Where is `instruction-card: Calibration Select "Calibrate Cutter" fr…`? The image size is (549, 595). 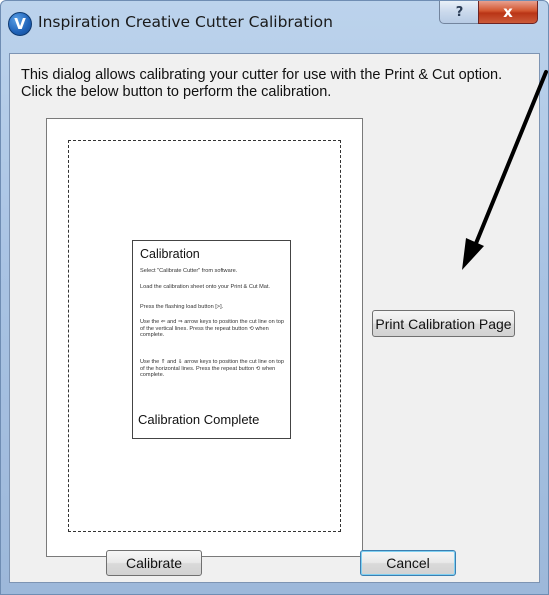
instruction-card: Calibration Select "Calibrate Cutter" fr… is located at coordinates (211, 339).